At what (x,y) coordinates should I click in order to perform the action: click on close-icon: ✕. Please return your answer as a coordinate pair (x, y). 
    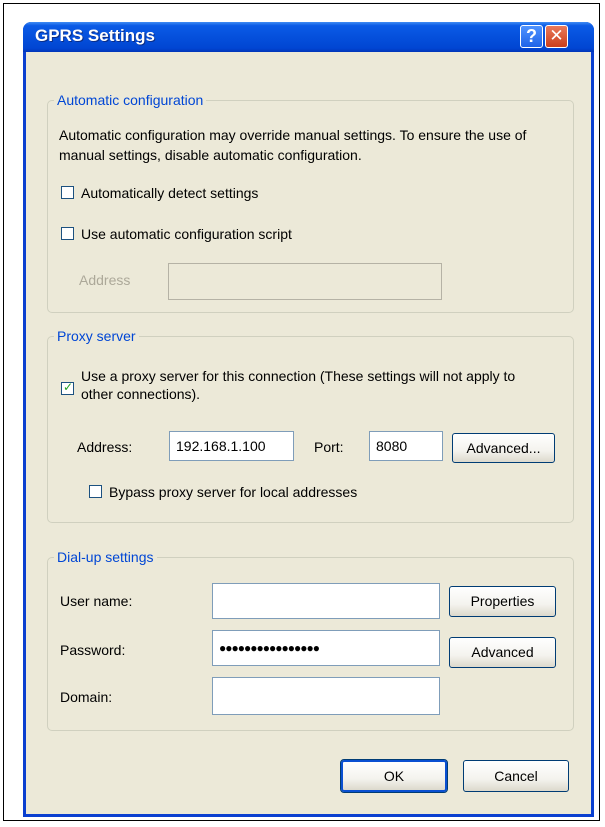
    Looking at the image, I should click on (556, 35).